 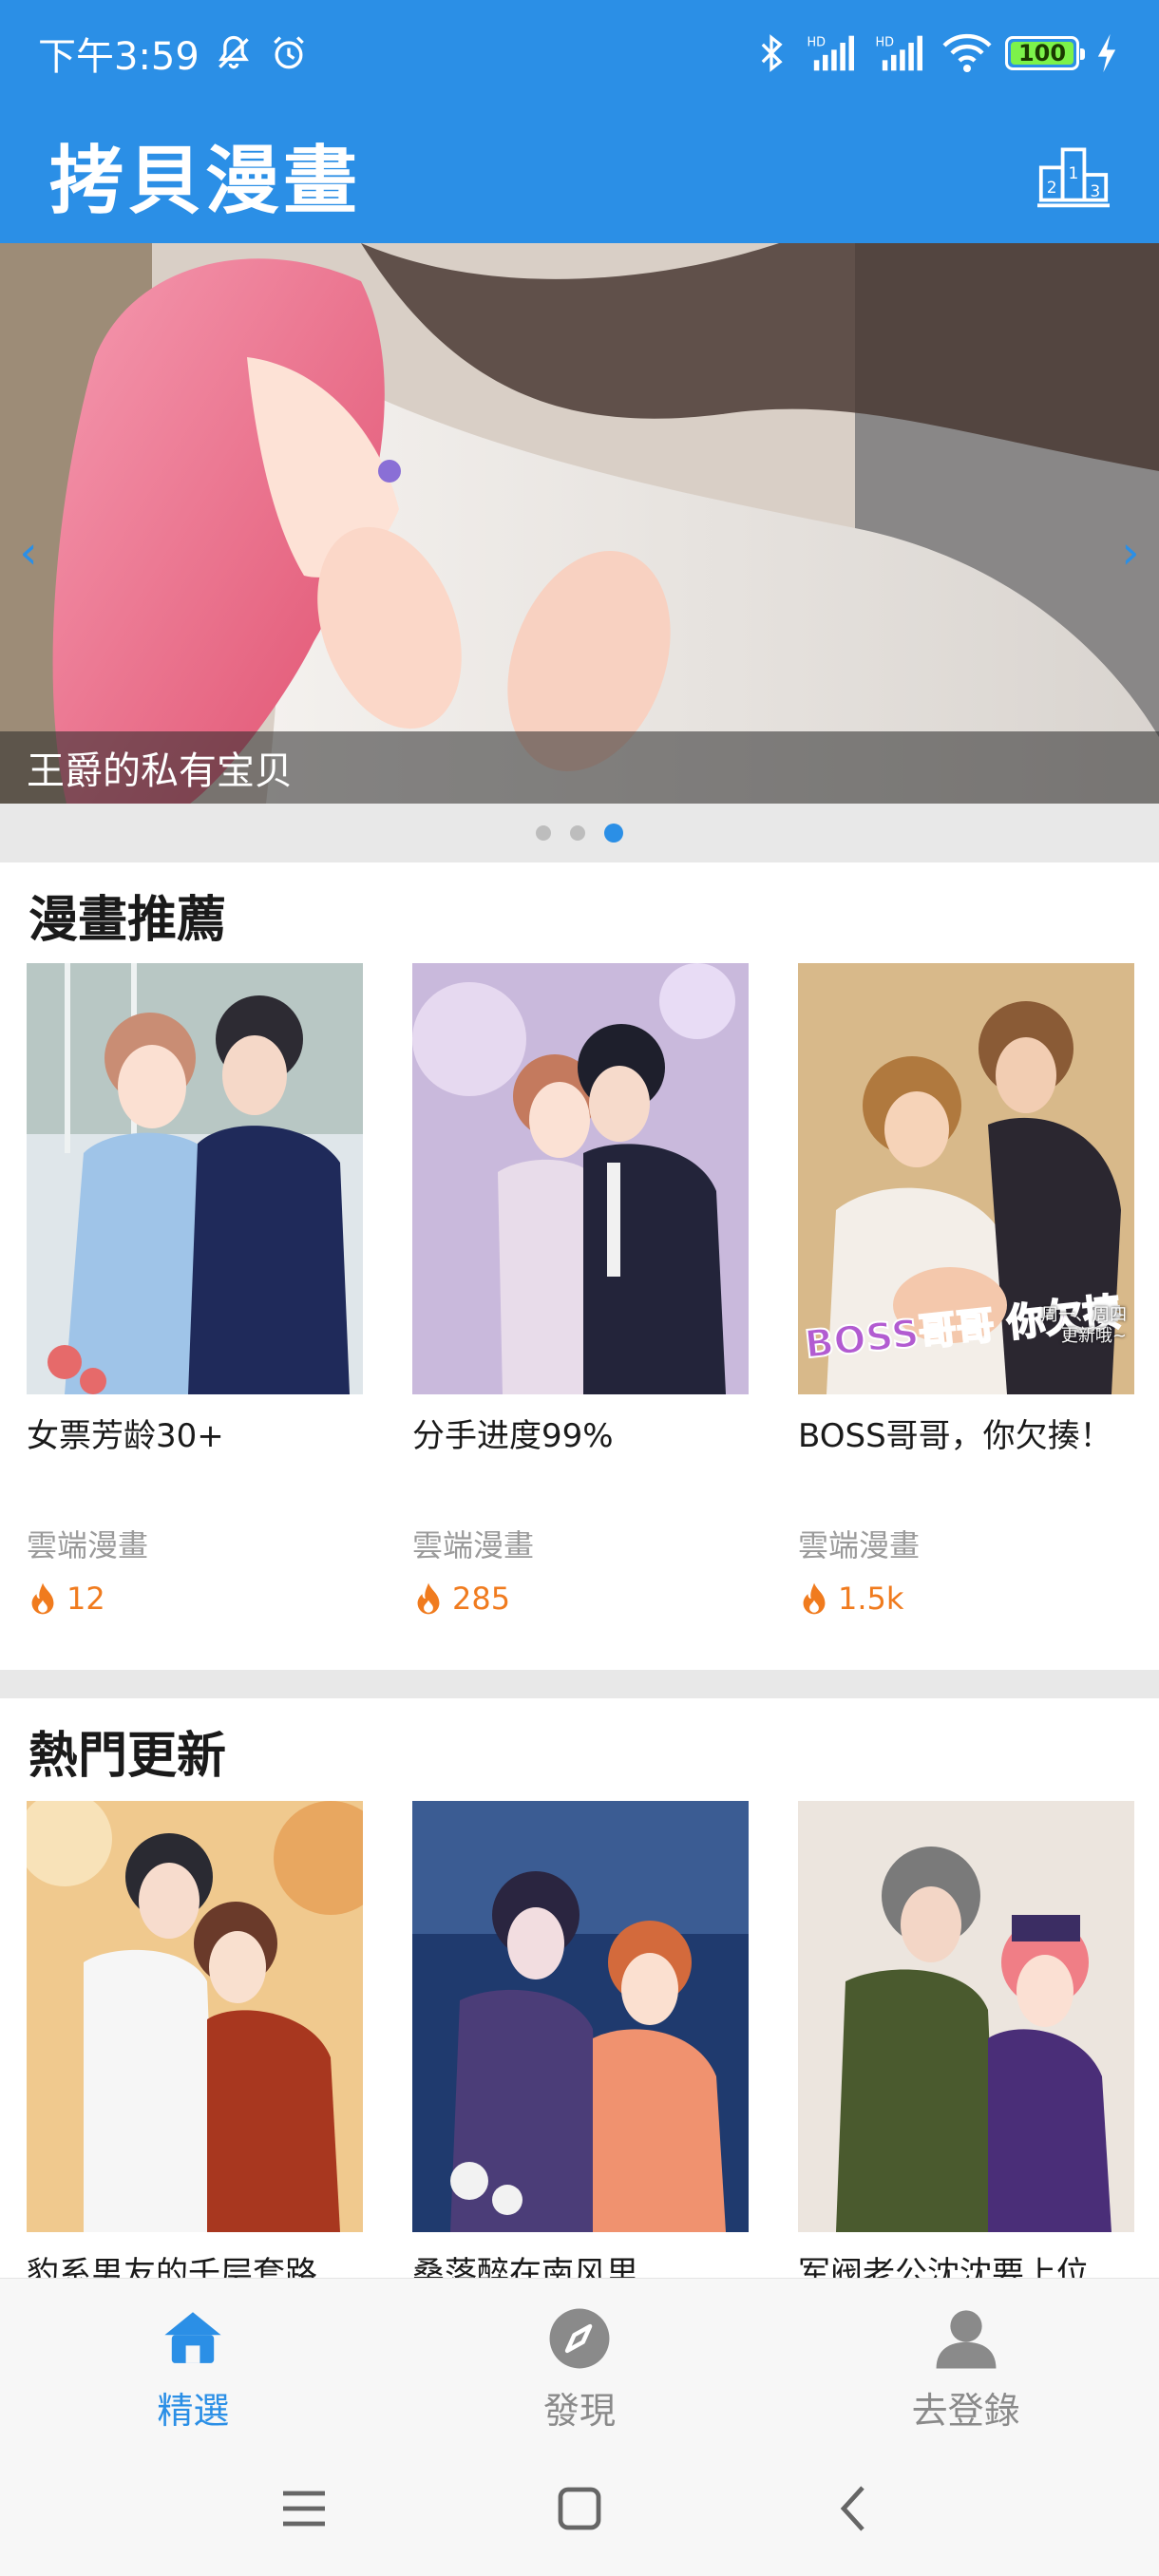 I want to click on heat-count: 12, so click(x=85, y=1599).